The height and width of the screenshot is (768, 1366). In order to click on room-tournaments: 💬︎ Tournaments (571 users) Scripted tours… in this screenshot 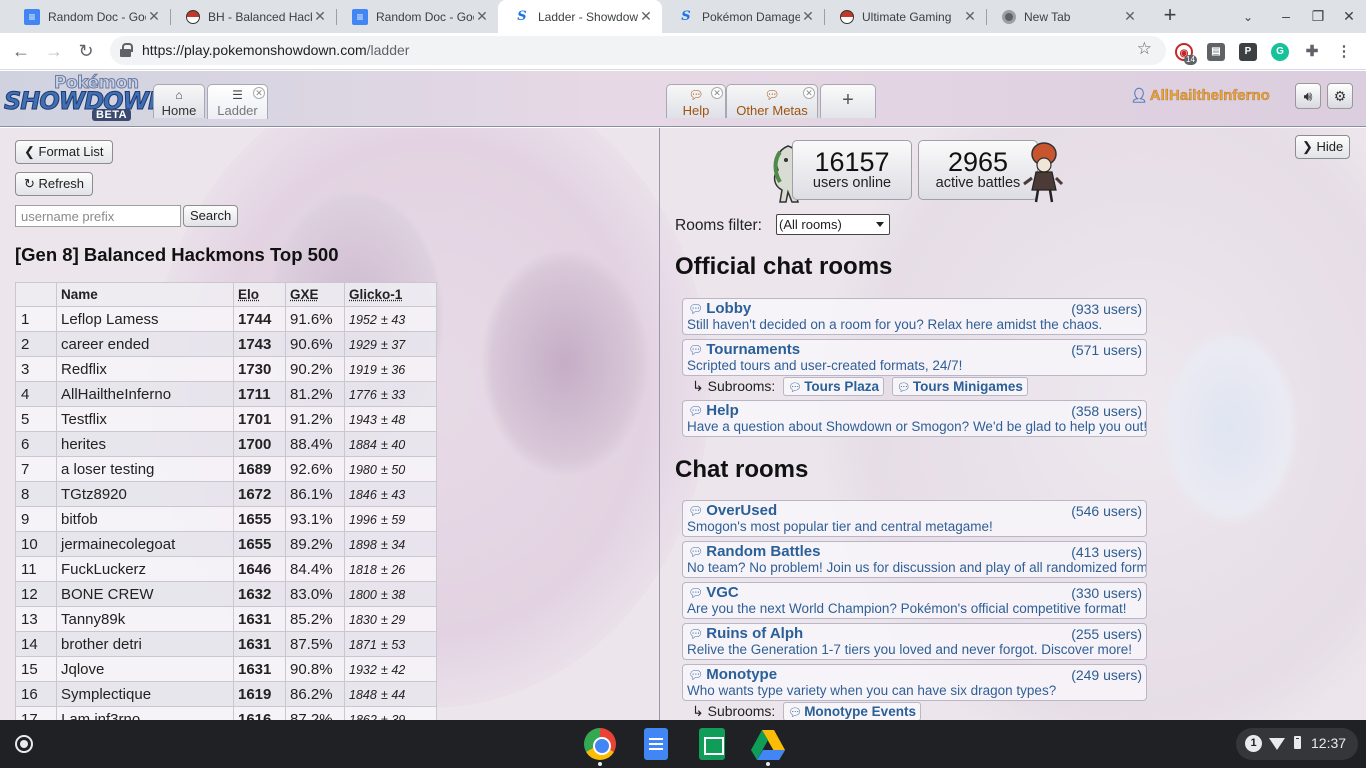, I will do `click(914, 357)`.